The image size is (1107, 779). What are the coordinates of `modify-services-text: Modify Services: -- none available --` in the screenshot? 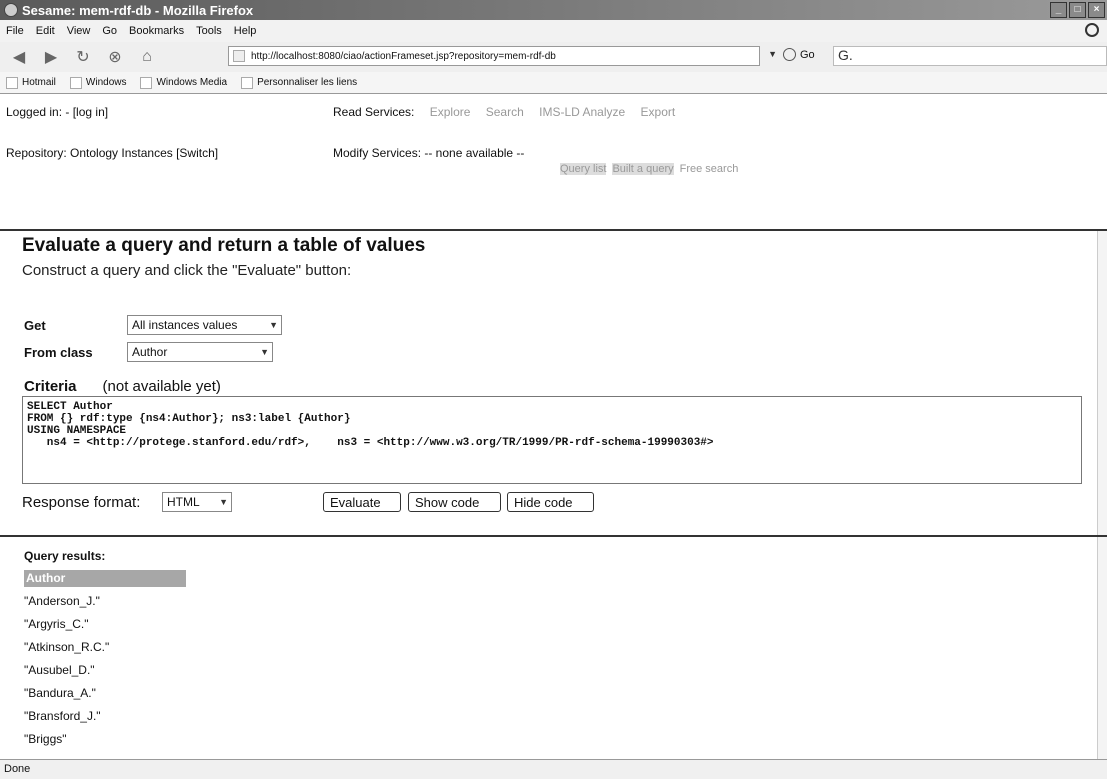 It's located at (429, 153).